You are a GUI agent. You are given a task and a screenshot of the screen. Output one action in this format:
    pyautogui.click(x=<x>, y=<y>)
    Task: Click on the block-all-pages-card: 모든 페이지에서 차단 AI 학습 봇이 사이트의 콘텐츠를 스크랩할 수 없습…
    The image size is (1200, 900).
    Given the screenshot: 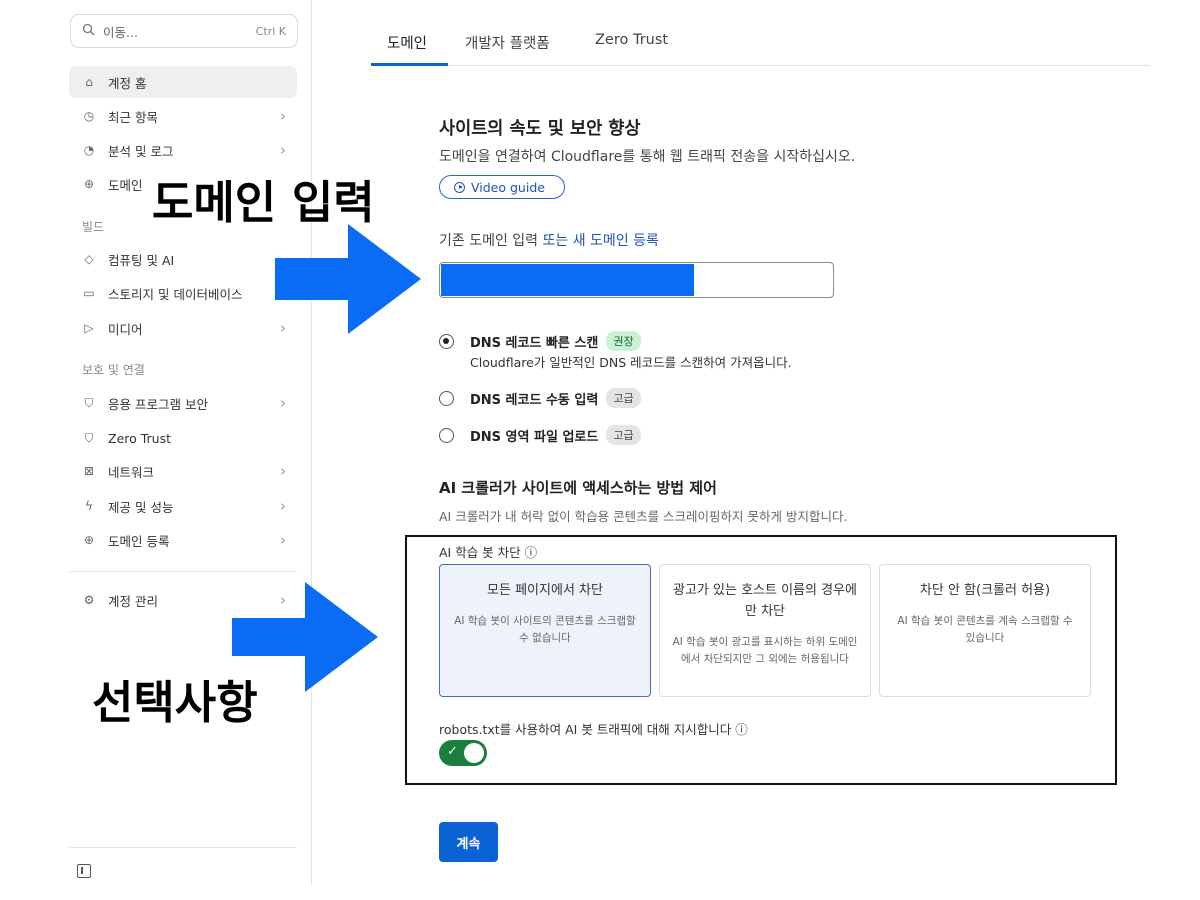 What is the action you would take?
    pyautogui.click(x=545, y=630)
    